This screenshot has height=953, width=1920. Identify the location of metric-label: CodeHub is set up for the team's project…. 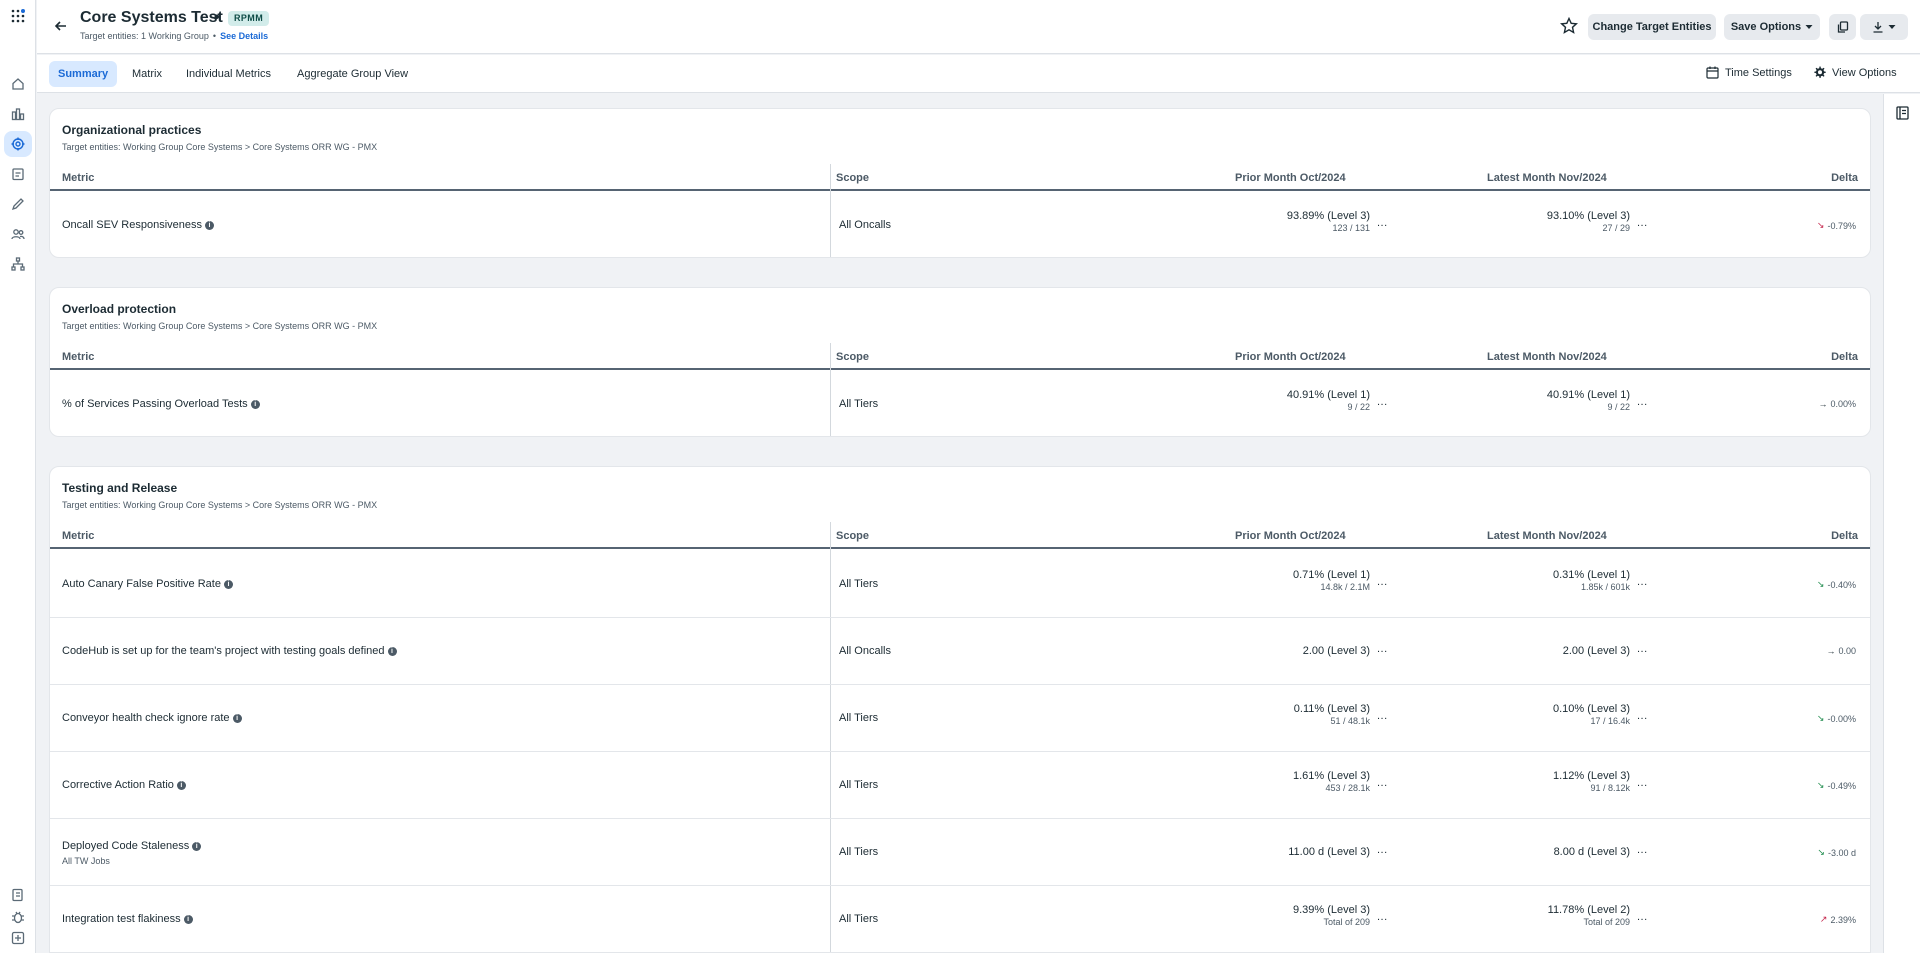
(223, 651).